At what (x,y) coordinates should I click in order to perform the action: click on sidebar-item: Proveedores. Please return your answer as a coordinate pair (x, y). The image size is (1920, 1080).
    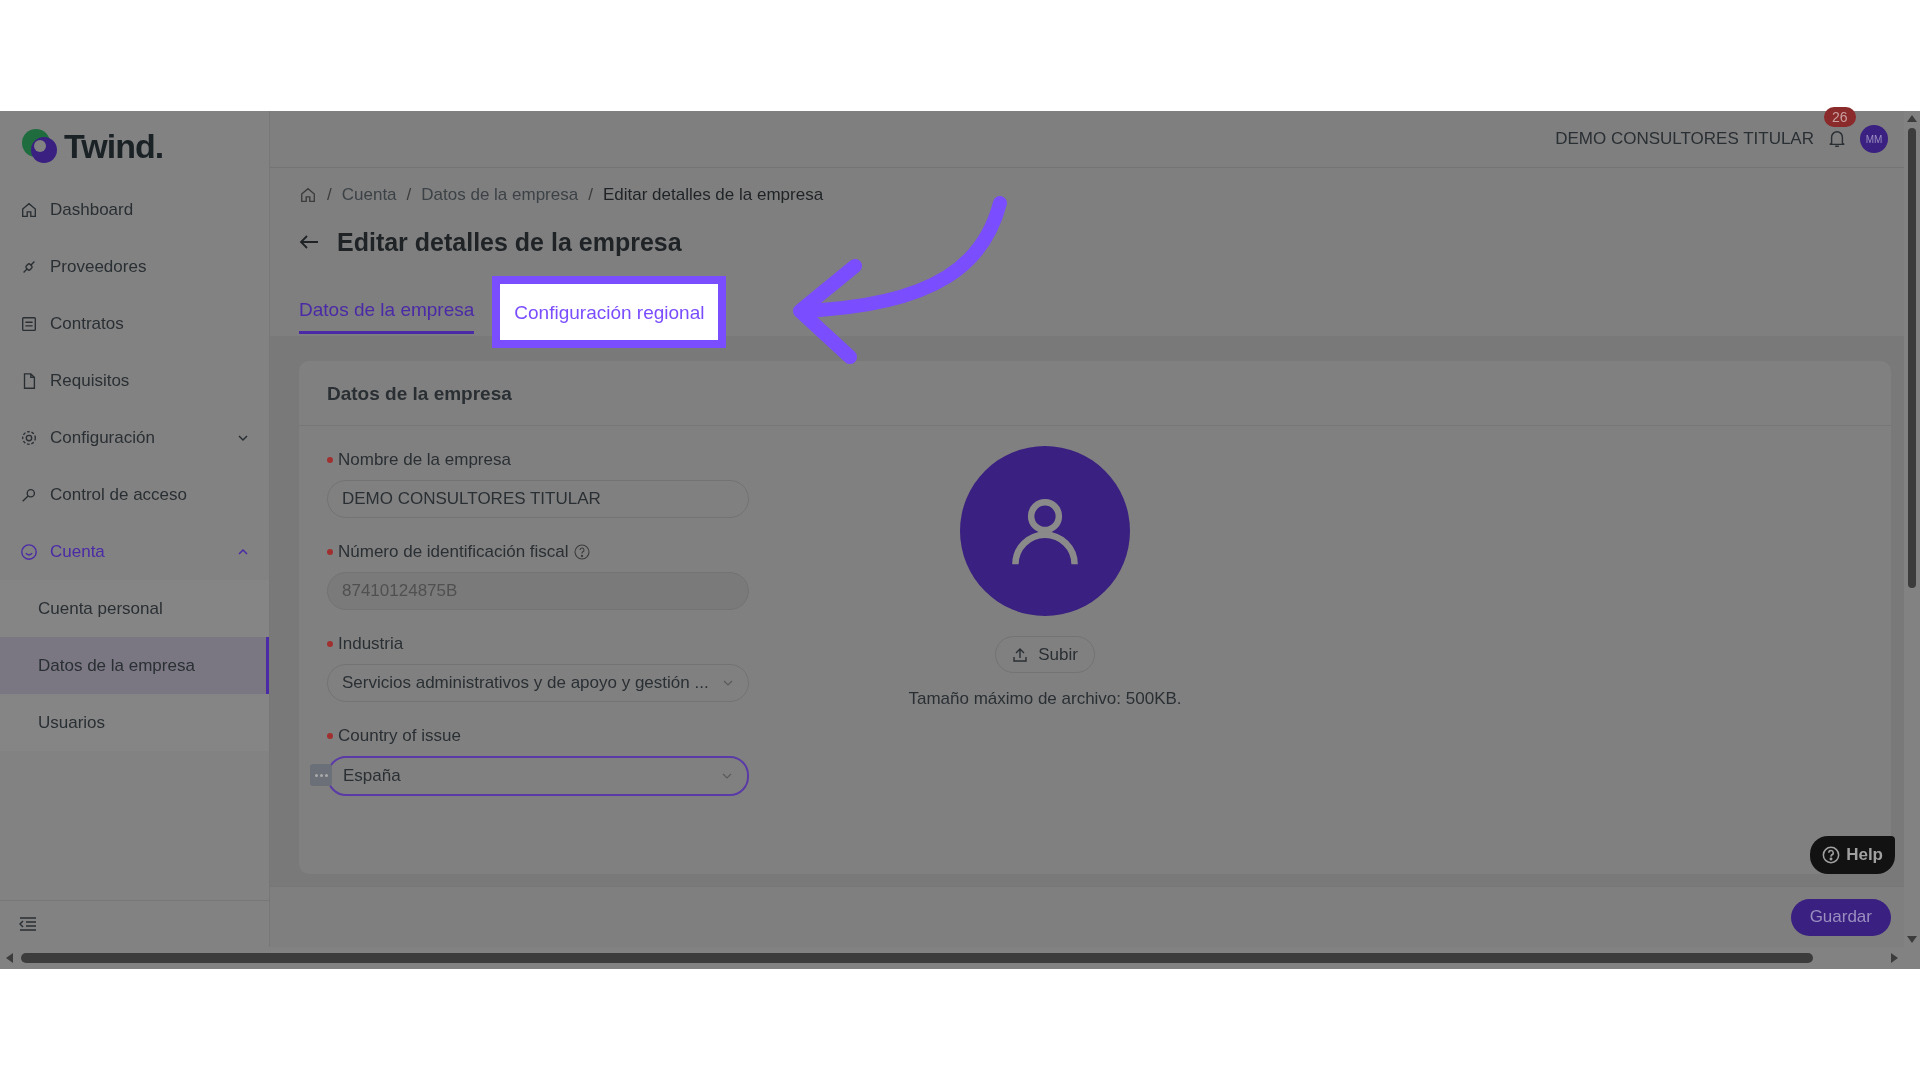
    Looking at the image, I should click on (134, 266).